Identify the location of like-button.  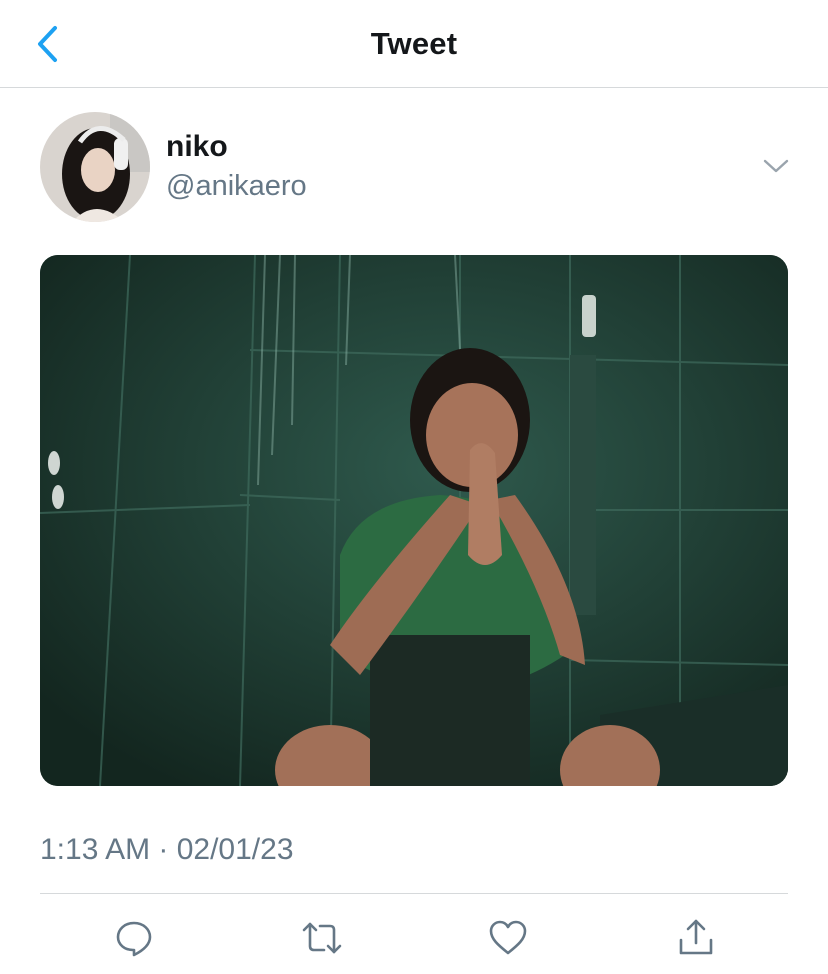
(508, 938).